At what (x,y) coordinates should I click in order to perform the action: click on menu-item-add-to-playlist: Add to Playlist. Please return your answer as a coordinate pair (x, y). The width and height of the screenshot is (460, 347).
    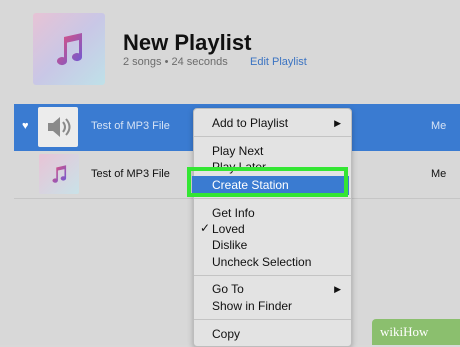
    Looking at the image, I should click on (250, 123).